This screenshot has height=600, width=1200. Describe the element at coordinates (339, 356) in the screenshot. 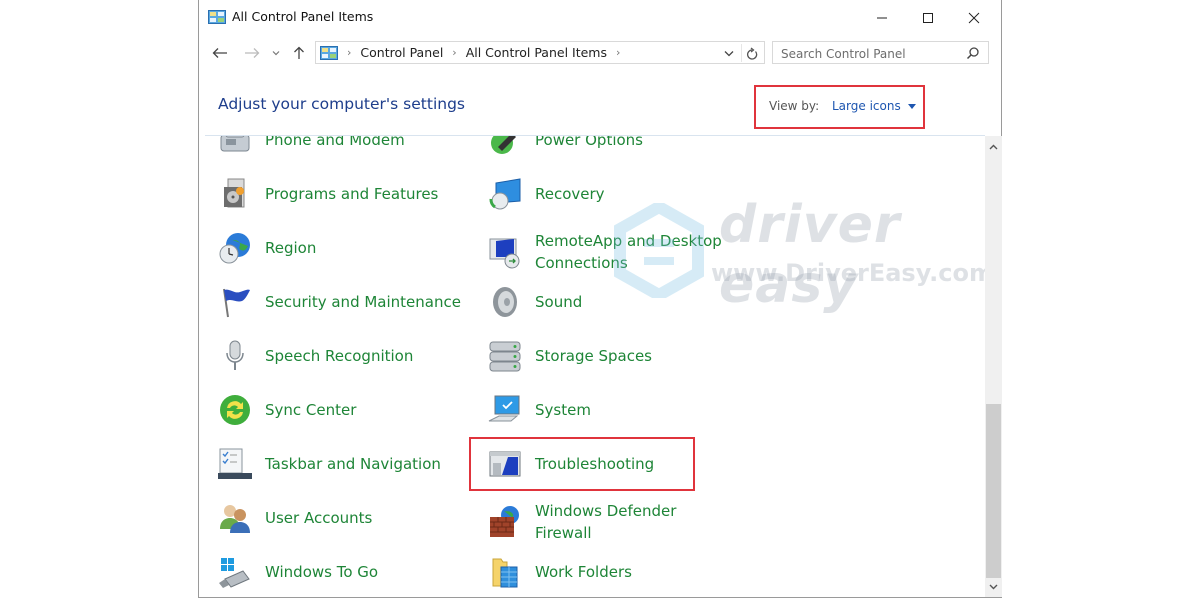

I see `item-label: Speech Recognition` at that location.